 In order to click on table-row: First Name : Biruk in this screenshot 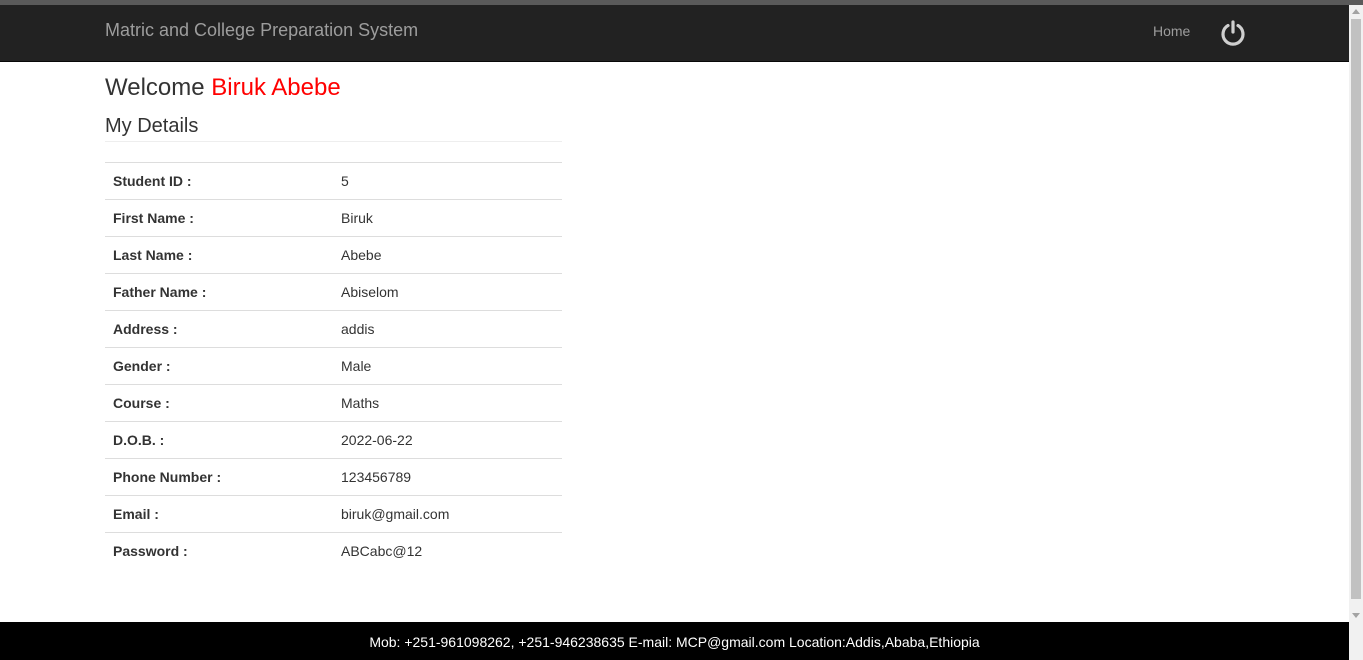, I will do `click(333, 218)`.